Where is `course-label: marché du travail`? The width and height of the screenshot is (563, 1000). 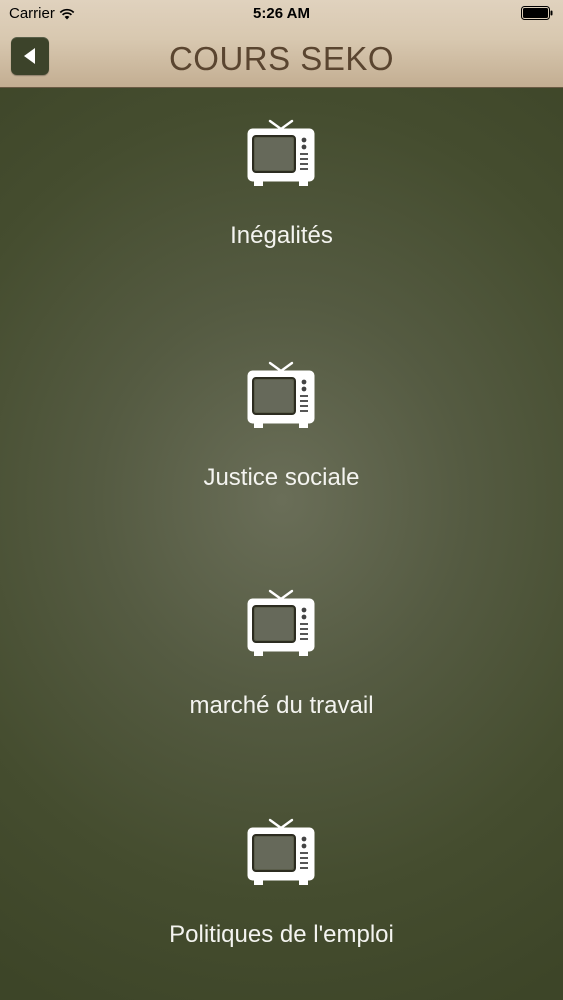
course-label: marché du travail is located at coordinates (281, 705).